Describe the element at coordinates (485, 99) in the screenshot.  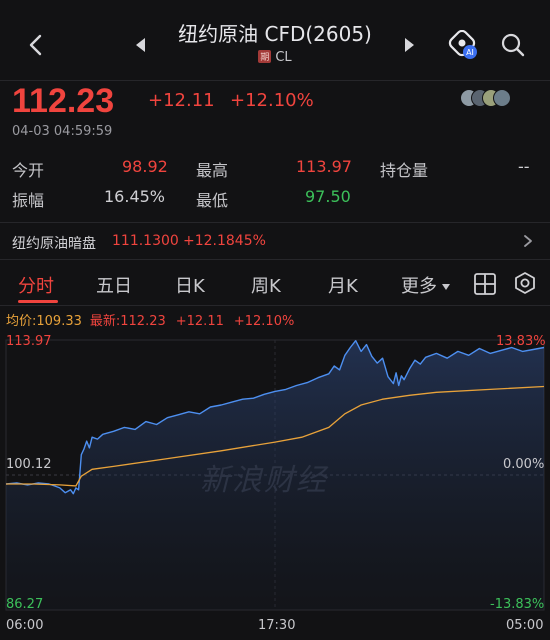
I see `community-avatars` at that location.